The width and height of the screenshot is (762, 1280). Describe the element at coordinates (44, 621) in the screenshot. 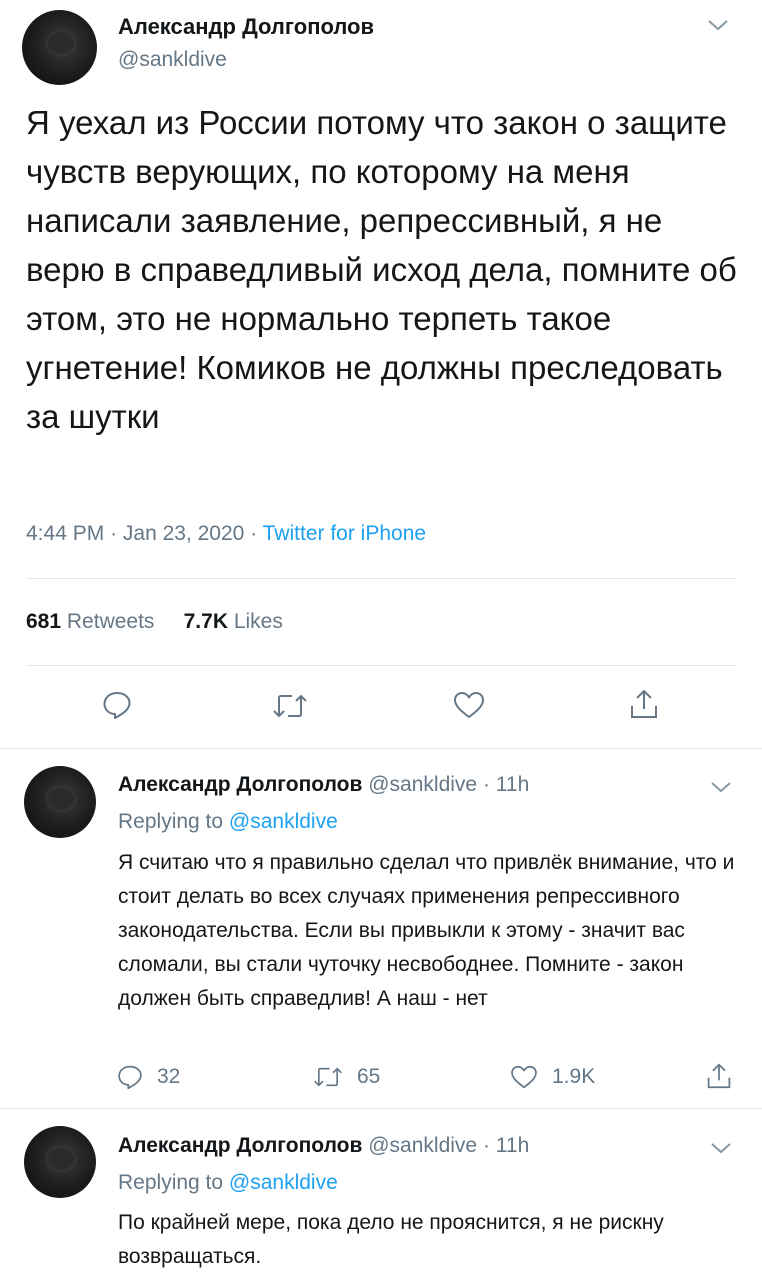

I see `retweets-count: 681` at that location.